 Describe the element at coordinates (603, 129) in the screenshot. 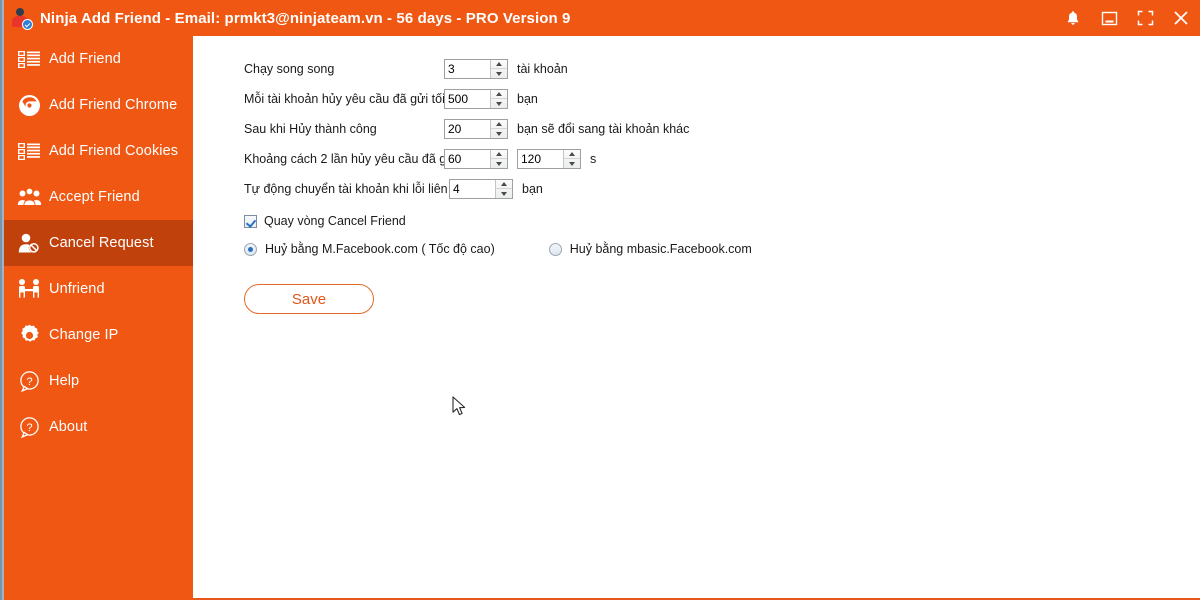

I see `row-suffix: bạn sẽ đổi sang tài khoản khác` at that location.